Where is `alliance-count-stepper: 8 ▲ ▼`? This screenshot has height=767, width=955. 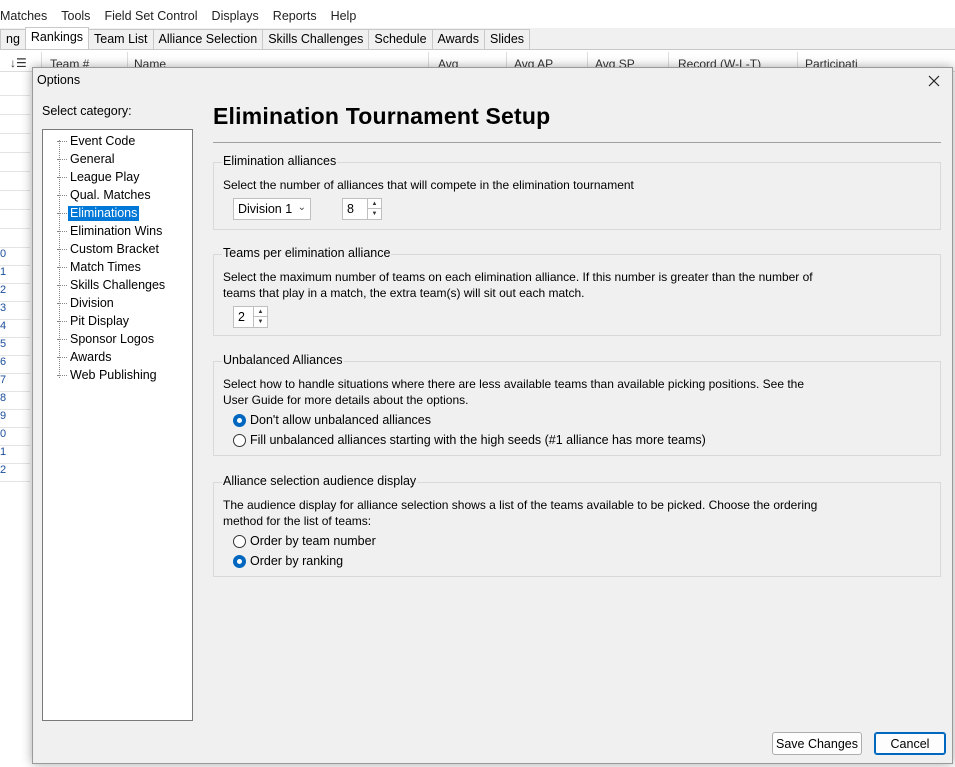 alliance-count-stepper: 8 ▲ ▼ is located at coordinates (362, 209).